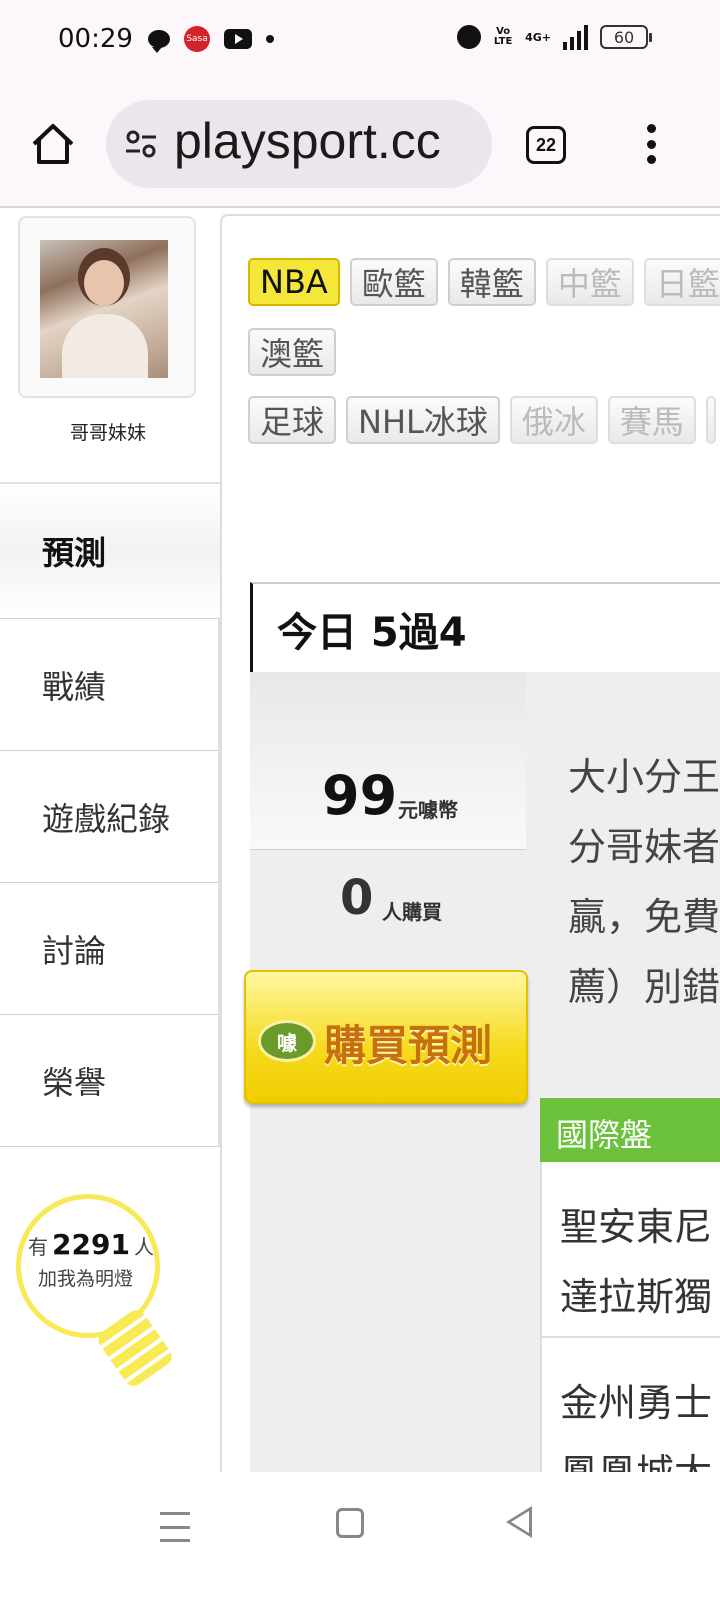 The width and height of the screenshot is (720, 1604). I want to click on game-row: 聖安東尼 達拉斯獨, so click(630, 1250).